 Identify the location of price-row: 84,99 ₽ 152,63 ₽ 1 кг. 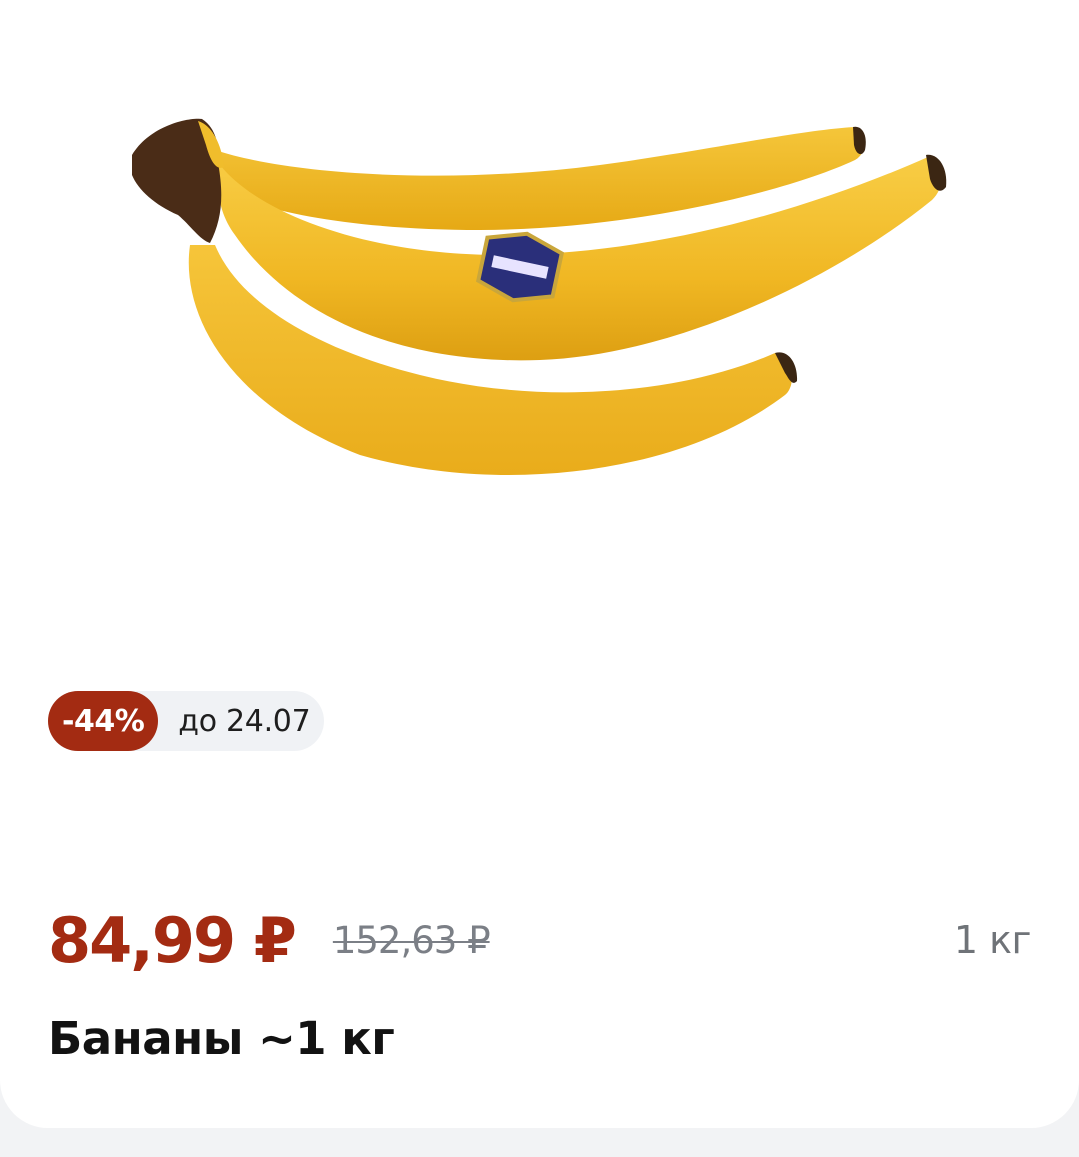
(540, 940).